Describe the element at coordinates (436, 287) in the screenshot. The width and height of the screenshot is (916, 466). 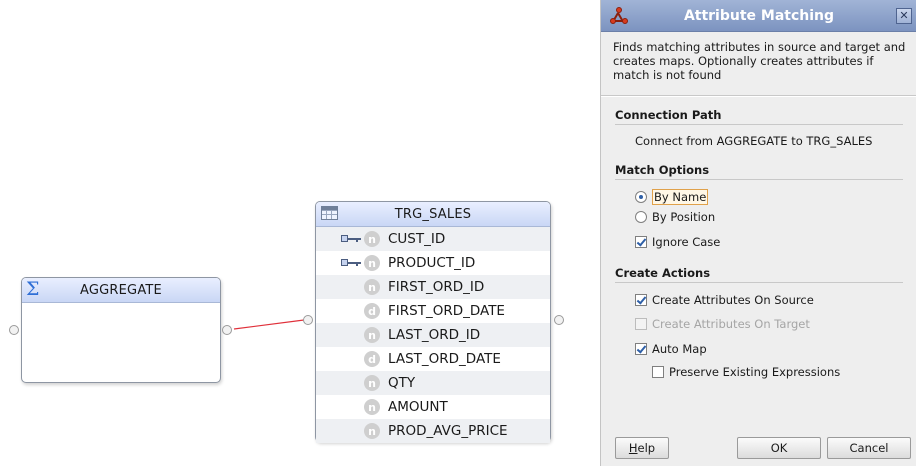
I see `attribute-name: FIRST_ORD_ID` at that location.